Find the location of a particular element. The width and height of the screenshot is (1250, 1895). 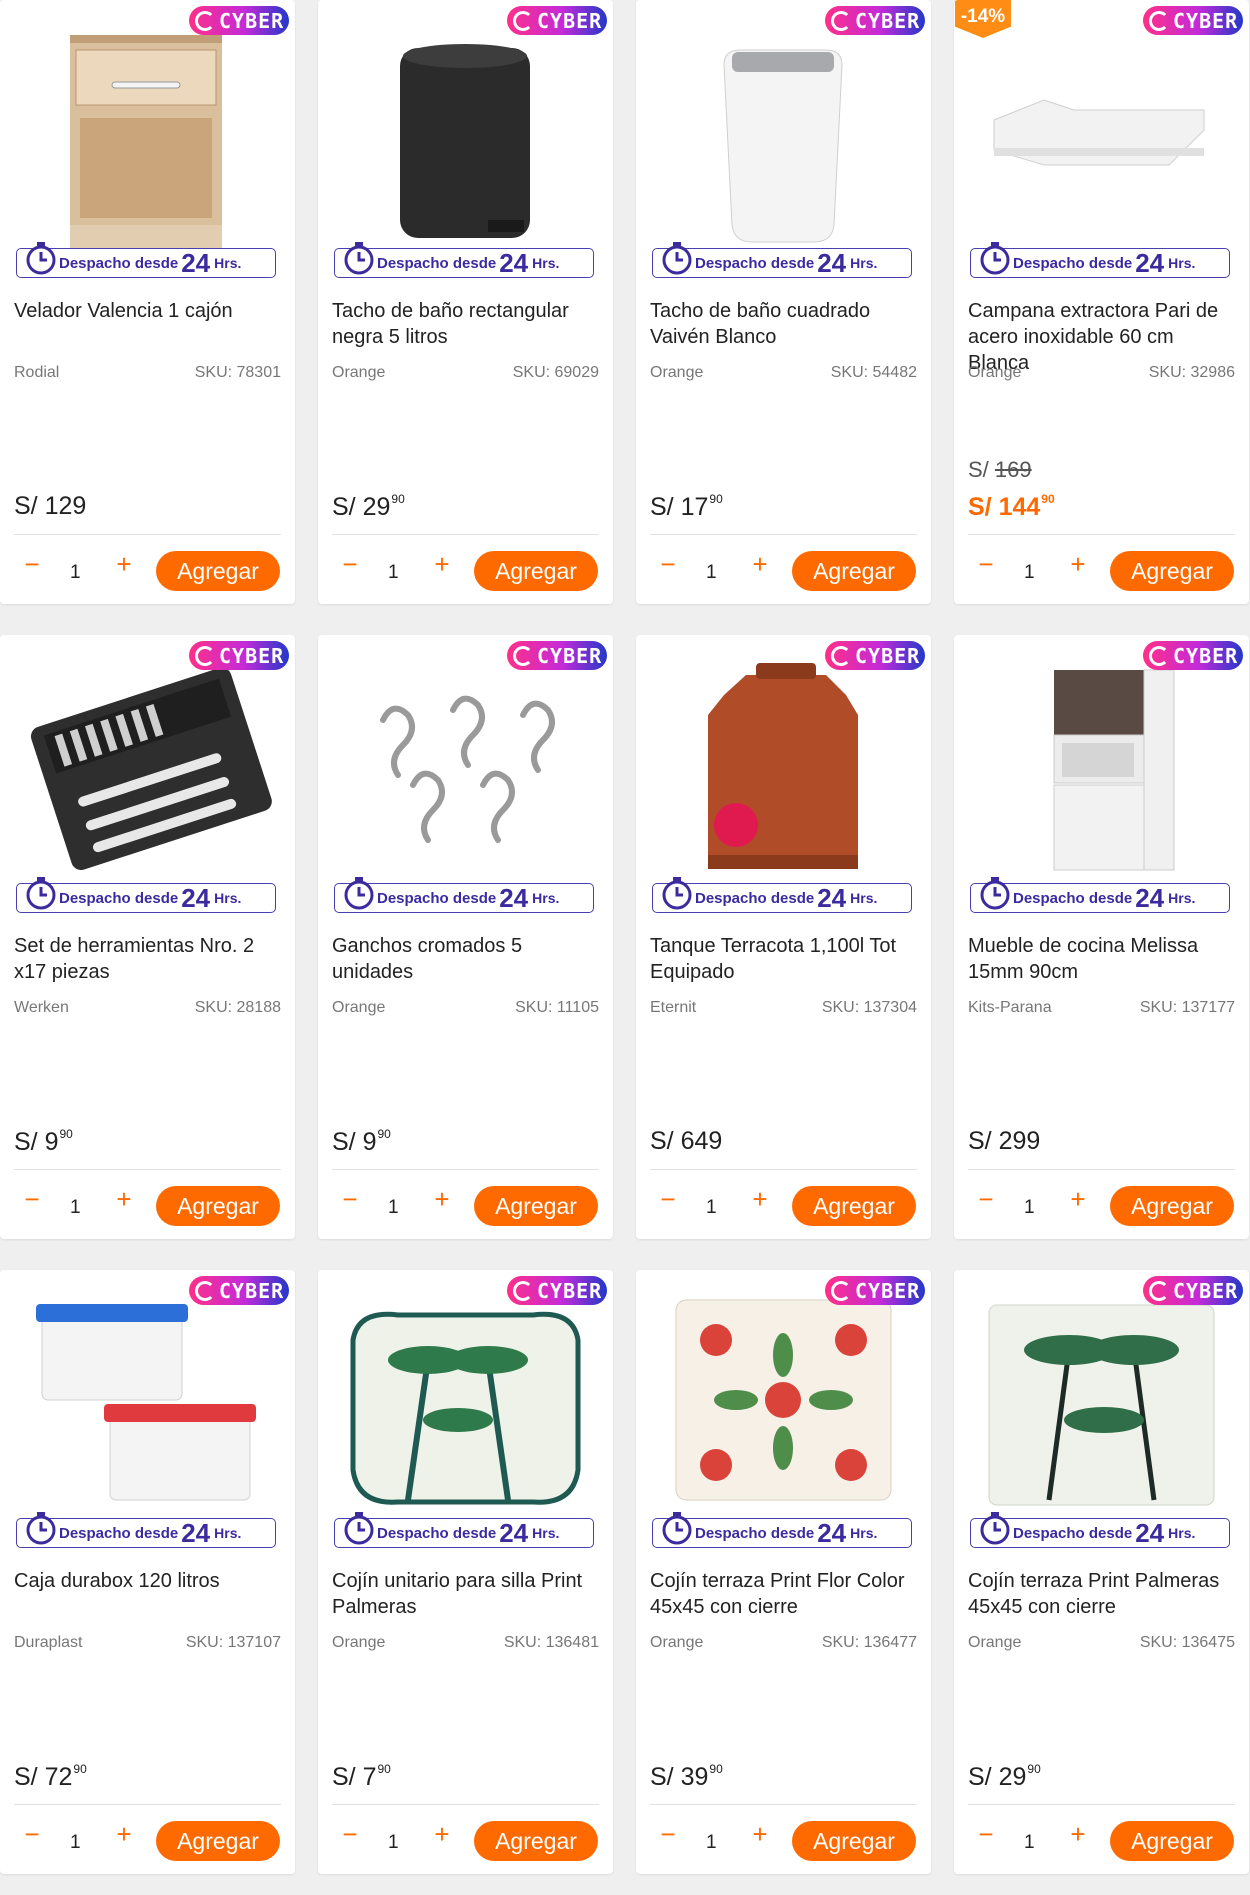

old-price-value: 169 is located at coordinates (1013, 469).